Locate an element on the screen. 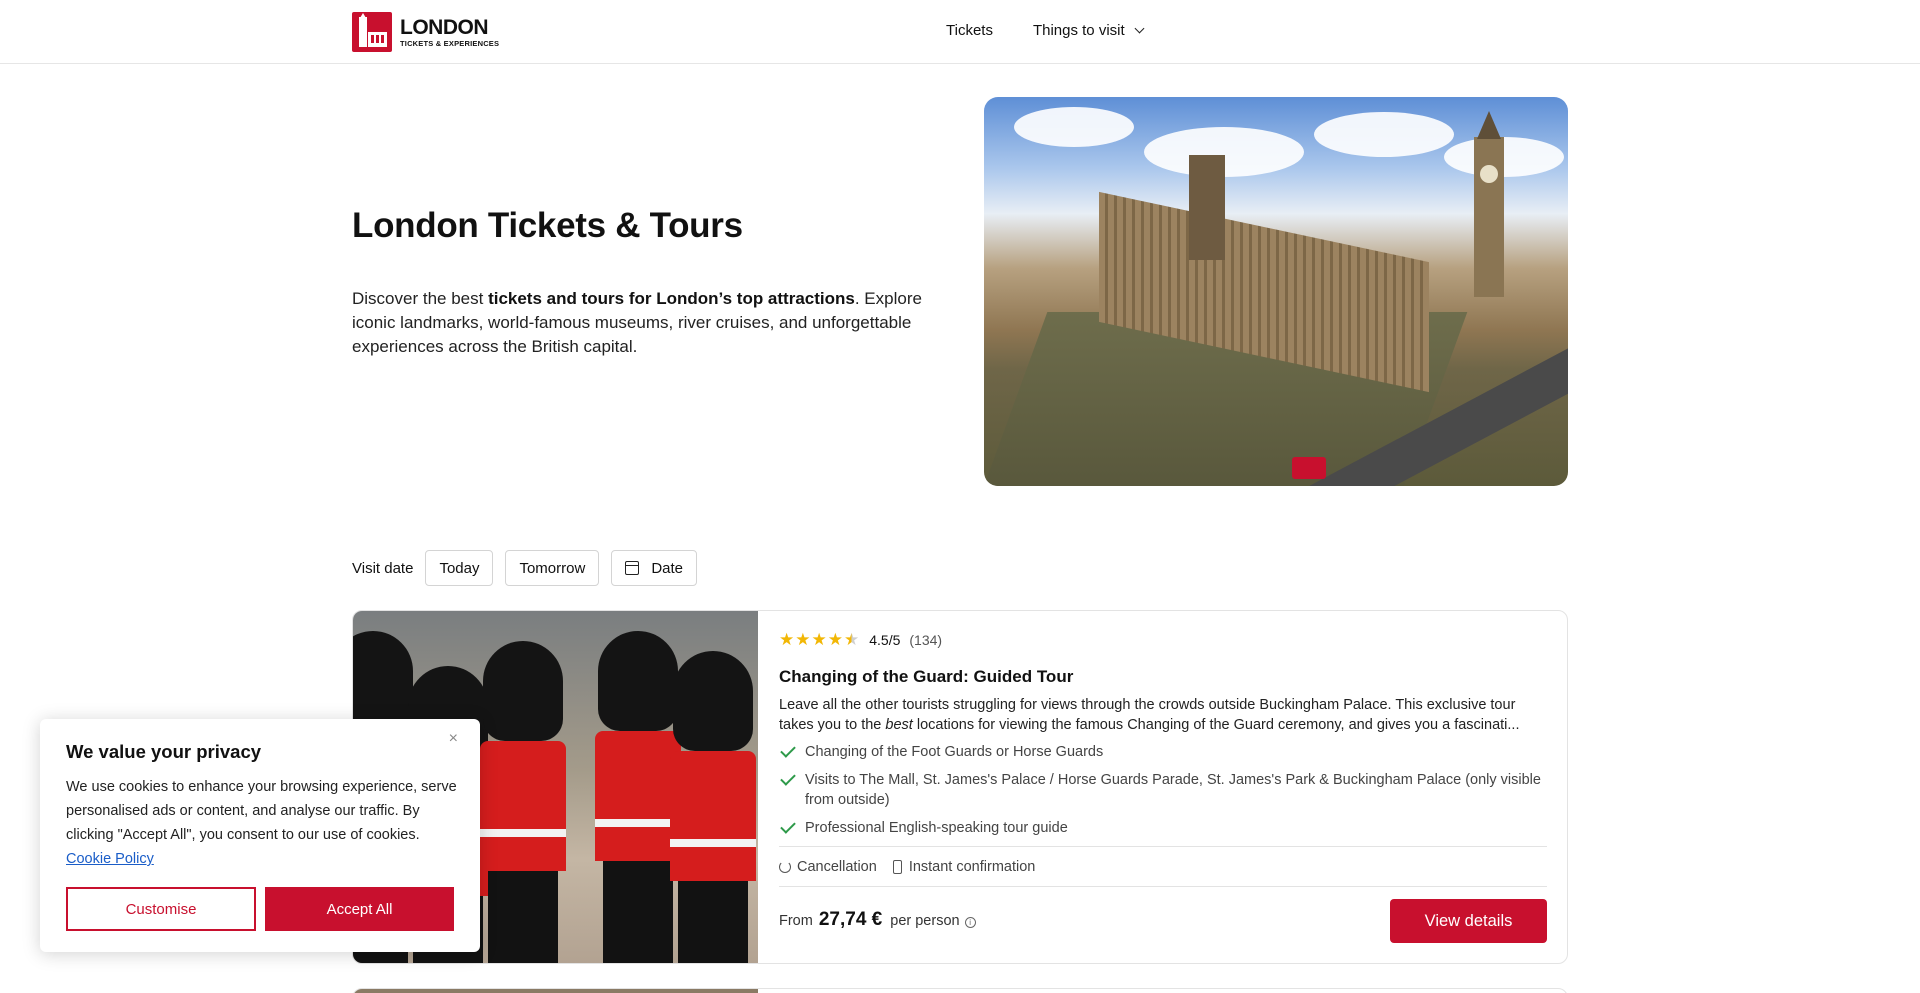  date-picker-label: Date is located at coordinates (667, 568).